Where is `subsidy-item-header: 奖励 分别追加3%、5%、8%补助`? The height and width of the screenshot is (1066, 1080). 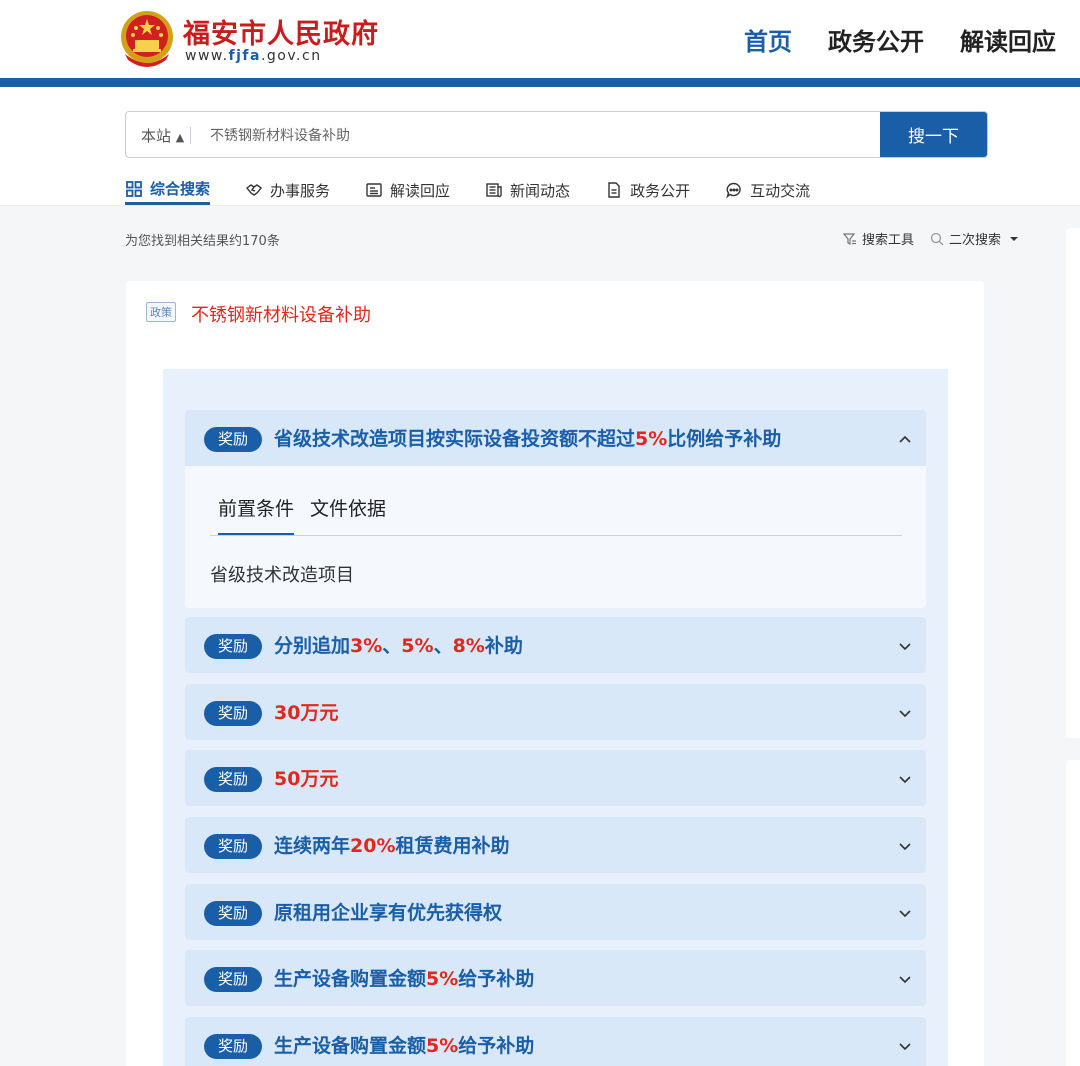 subsidy-item-header: 奖励 分别追加3%、5%、8%补助 is located at coordinates (555, 645).